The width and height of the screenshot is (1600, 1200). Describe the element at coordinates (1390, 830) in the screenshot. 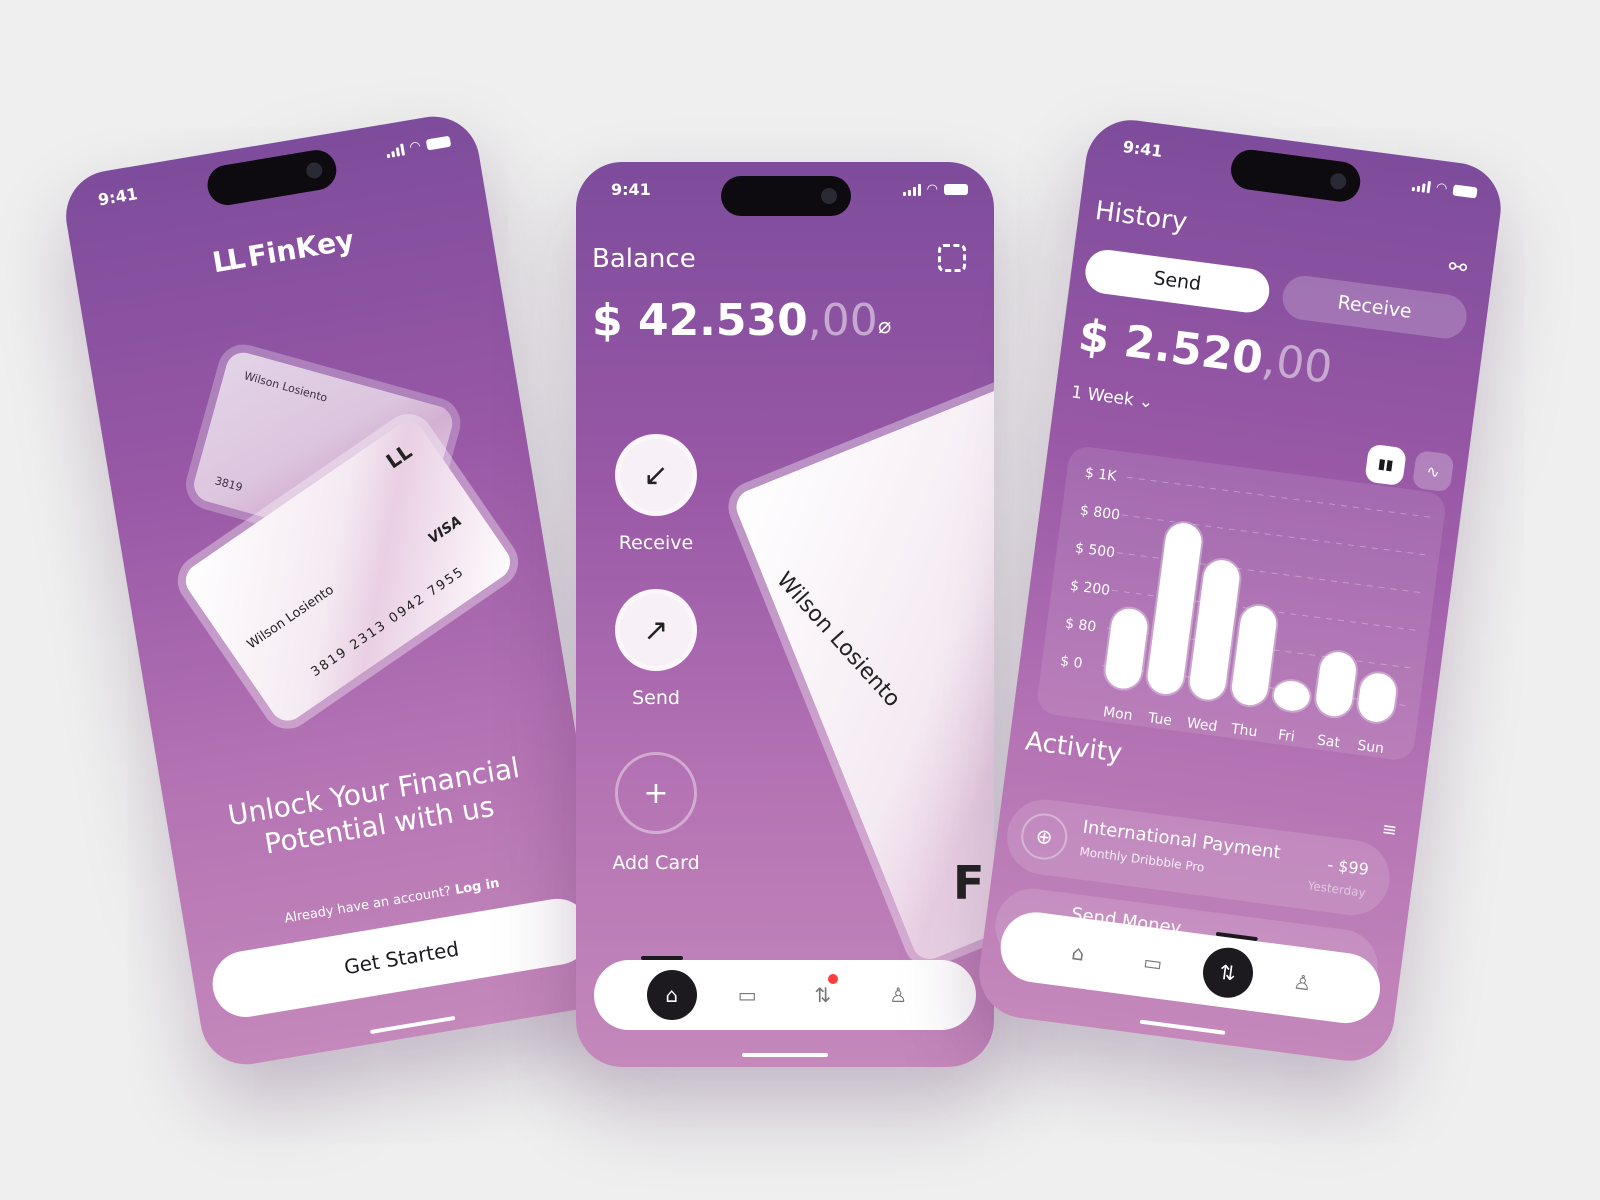

I see `filter-icon: ≡` at that location.